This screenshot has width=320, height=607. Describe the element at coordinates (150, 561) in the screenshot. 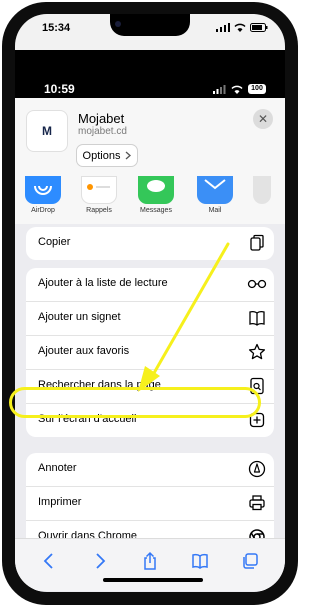

I see `share-icon` at that location.